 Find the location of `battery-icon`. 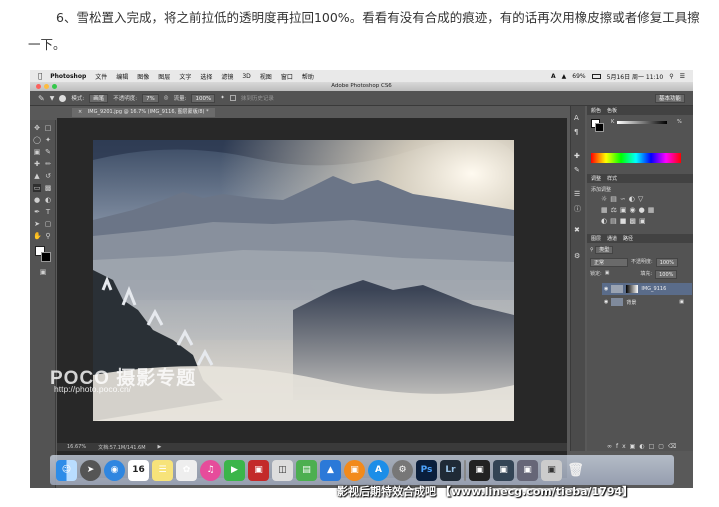

battery-icon is located at coordinates (596, 76).